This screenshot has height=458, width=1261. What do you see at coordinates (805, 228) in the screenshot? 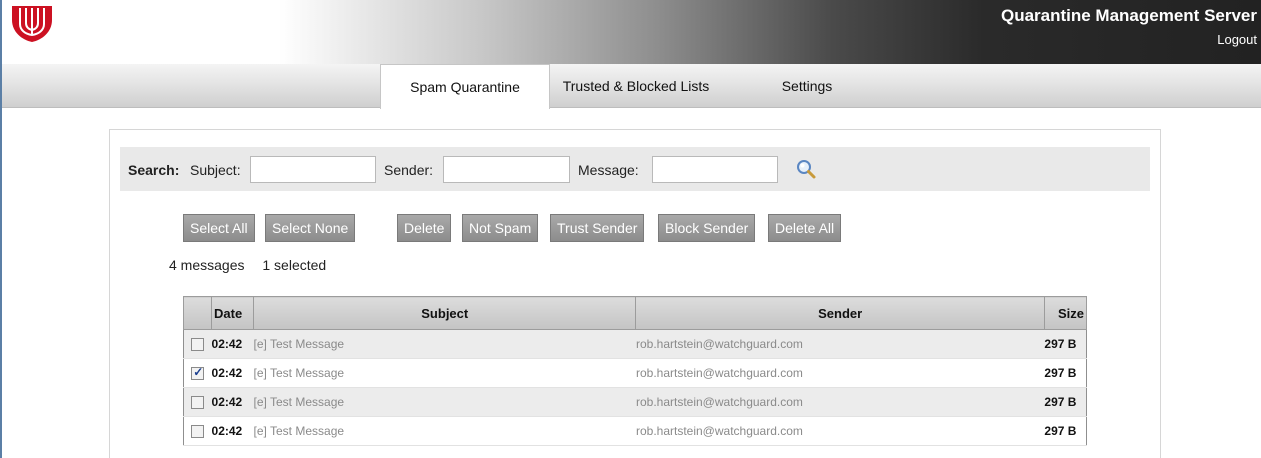
I see `delete-all-button: Delete All` at bounding box center [805, 228].